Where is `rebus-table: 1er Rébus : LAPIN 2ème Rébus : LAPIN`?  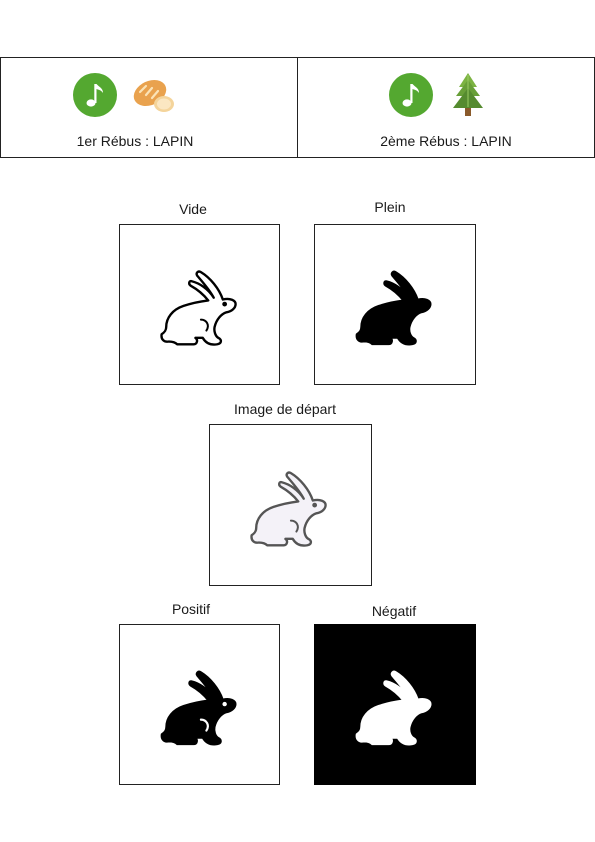 rebus-table: 1er Rébus : LAPIN 2ème Rébus : LAPIN is located at coordinates (297, 107).